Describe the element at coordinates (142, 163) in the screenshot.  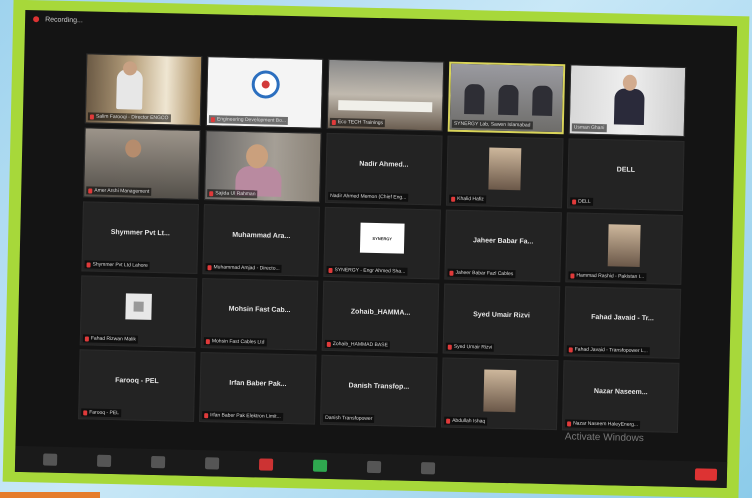
I see `participant-tile: Amer Arshi Management` at that location.